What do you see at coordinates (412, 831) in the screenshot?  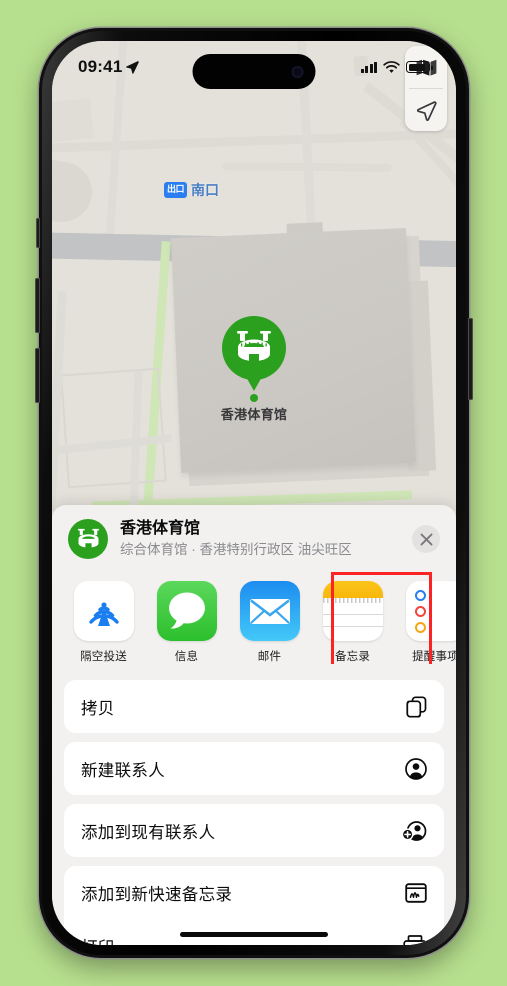 I see `person-add-icon` at bounding box center [412, 831].